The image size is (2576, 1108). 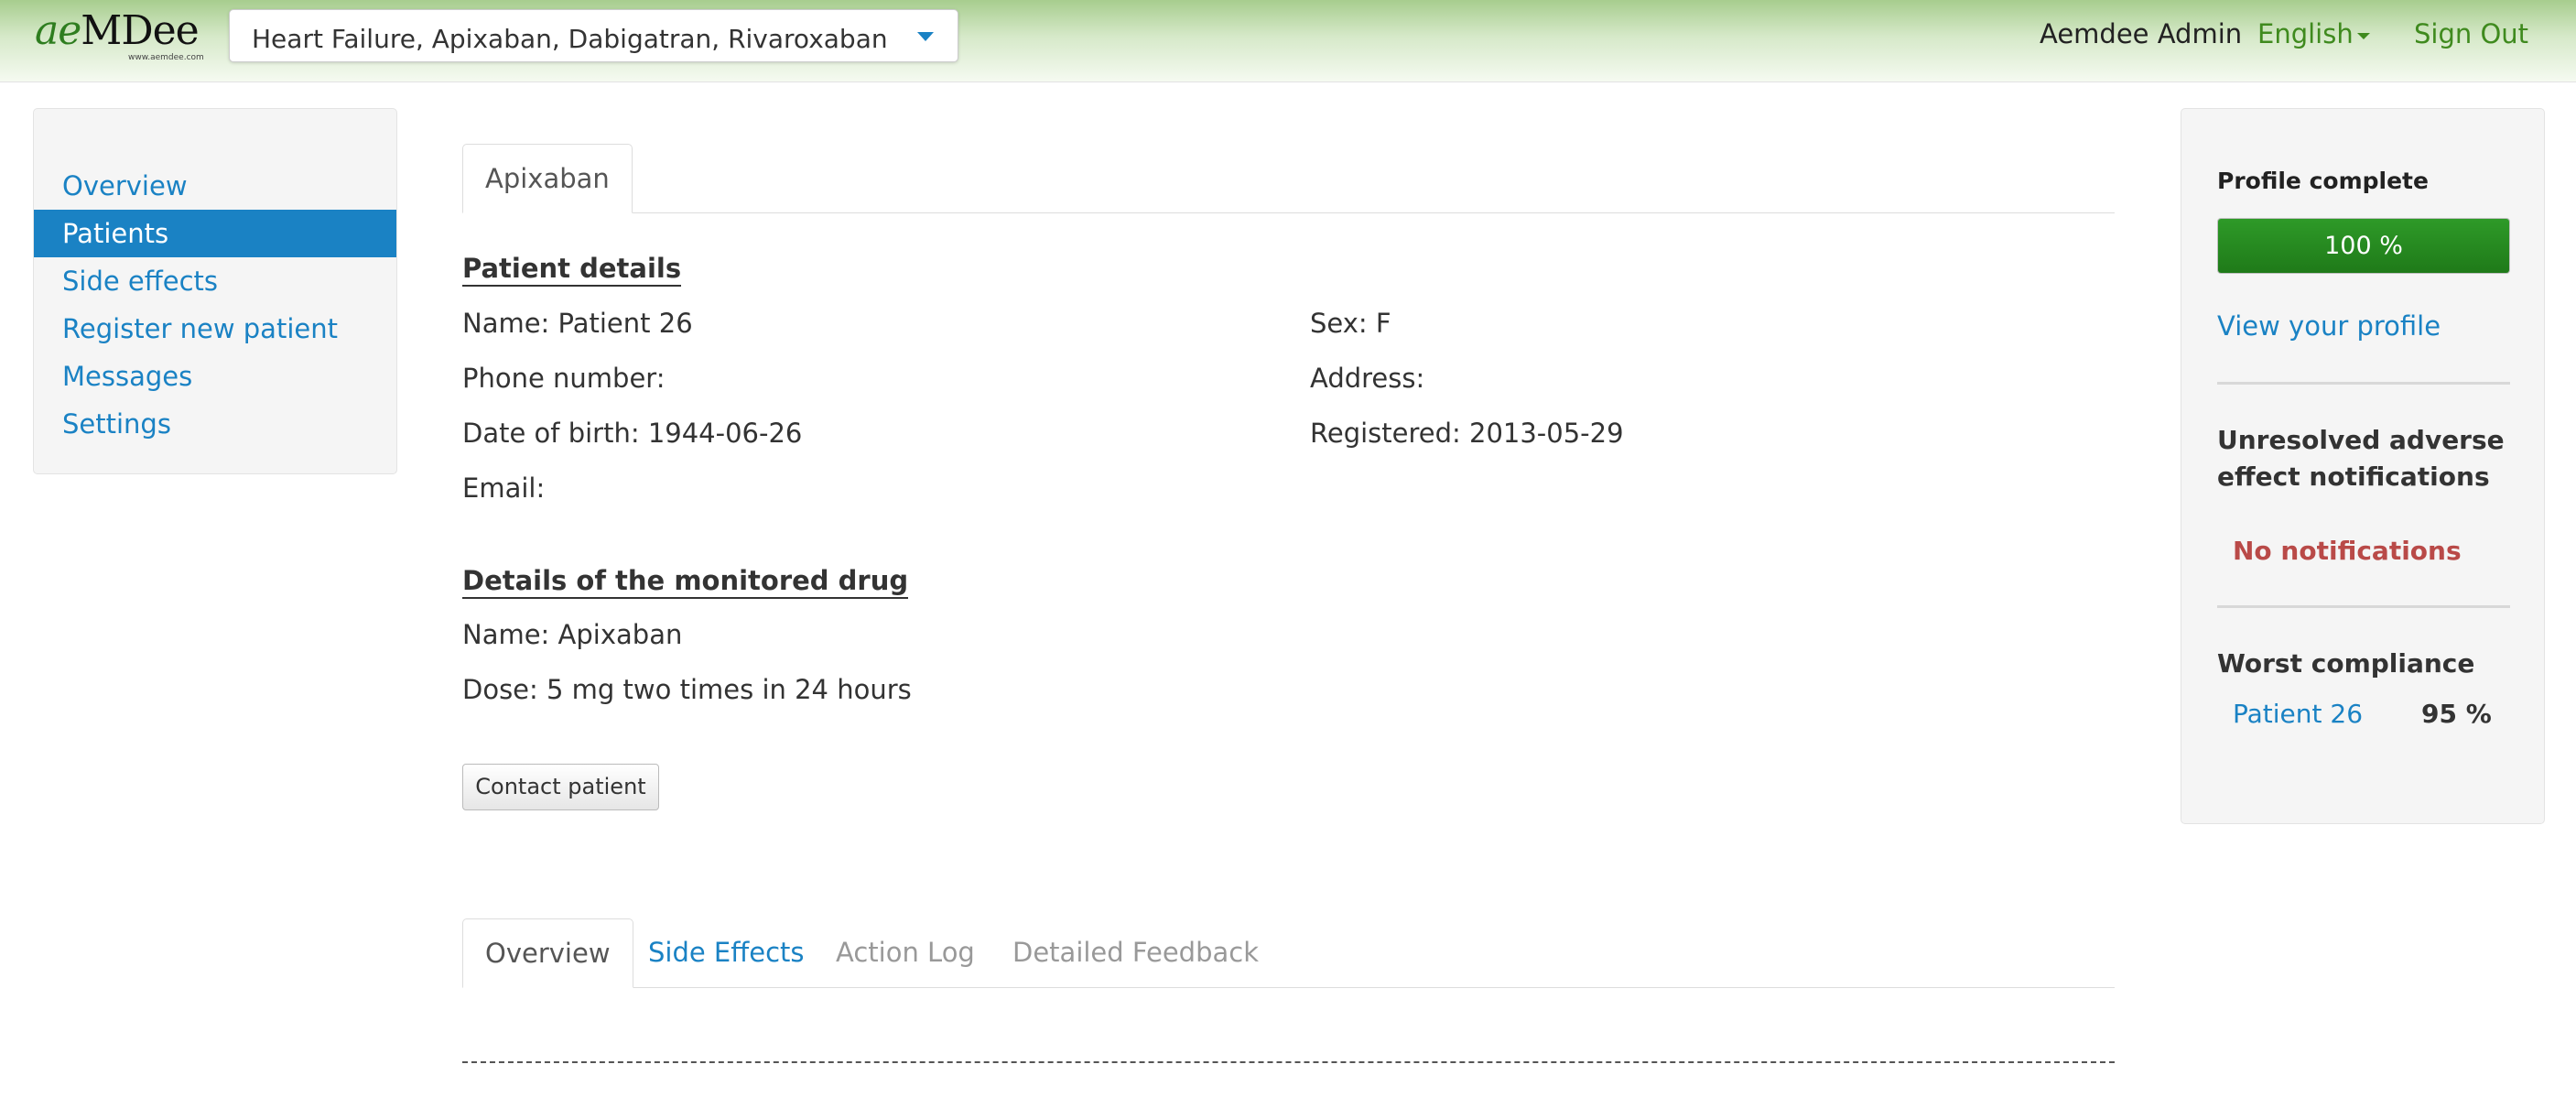 What do you see at coordinates (2329, 326) in the screenshot?
I see `view-profile-link: View your profile` at bounding box center [2329, 326].